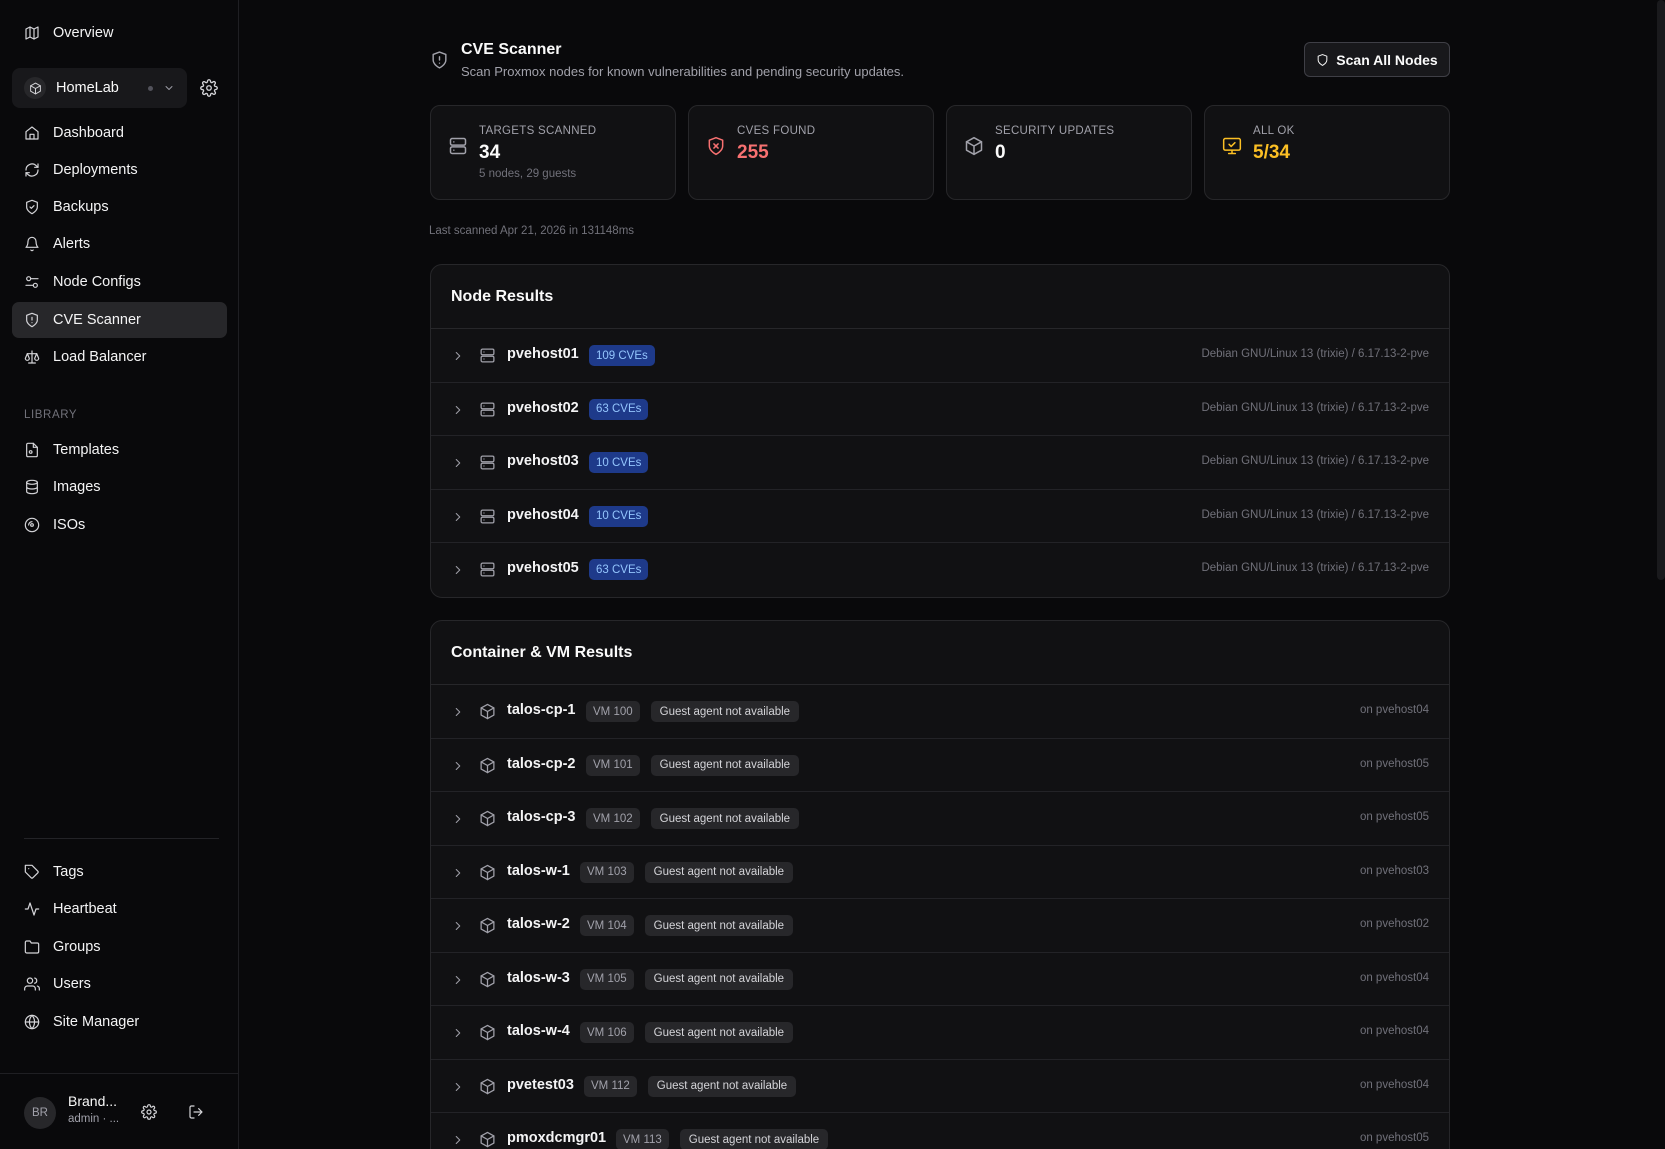 This screenshot has width=1665, height=1149. Describe the element at coordinates (439, 60) in the screenshot. I see `shield-alert-icon` at that location.